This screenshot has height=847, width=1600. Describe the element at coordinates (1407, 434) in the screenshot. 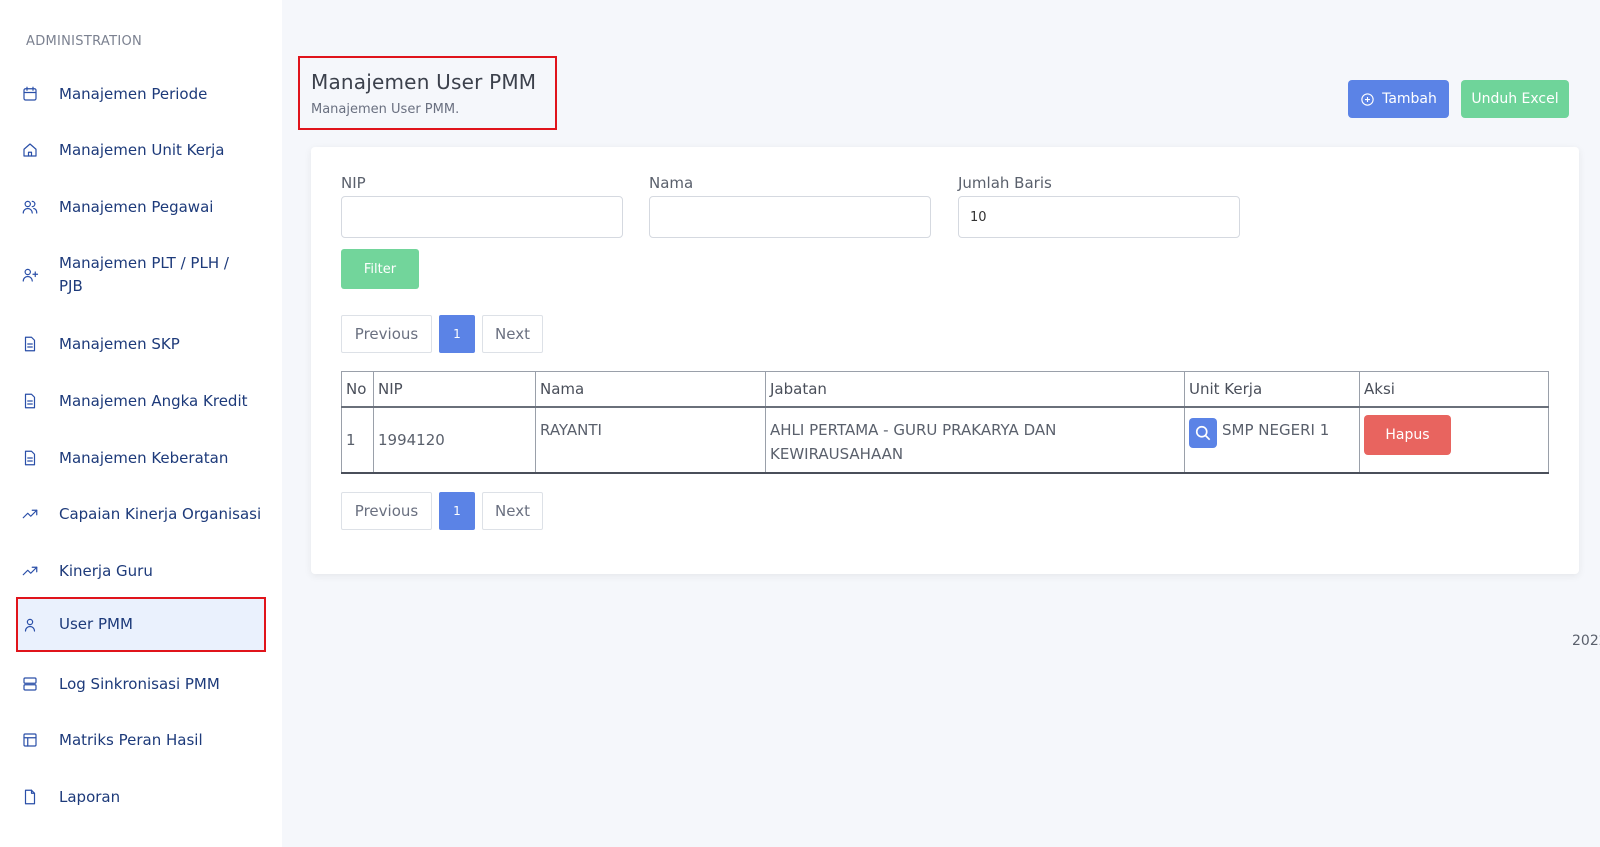

I see `delete-button: Hapus` at that location.